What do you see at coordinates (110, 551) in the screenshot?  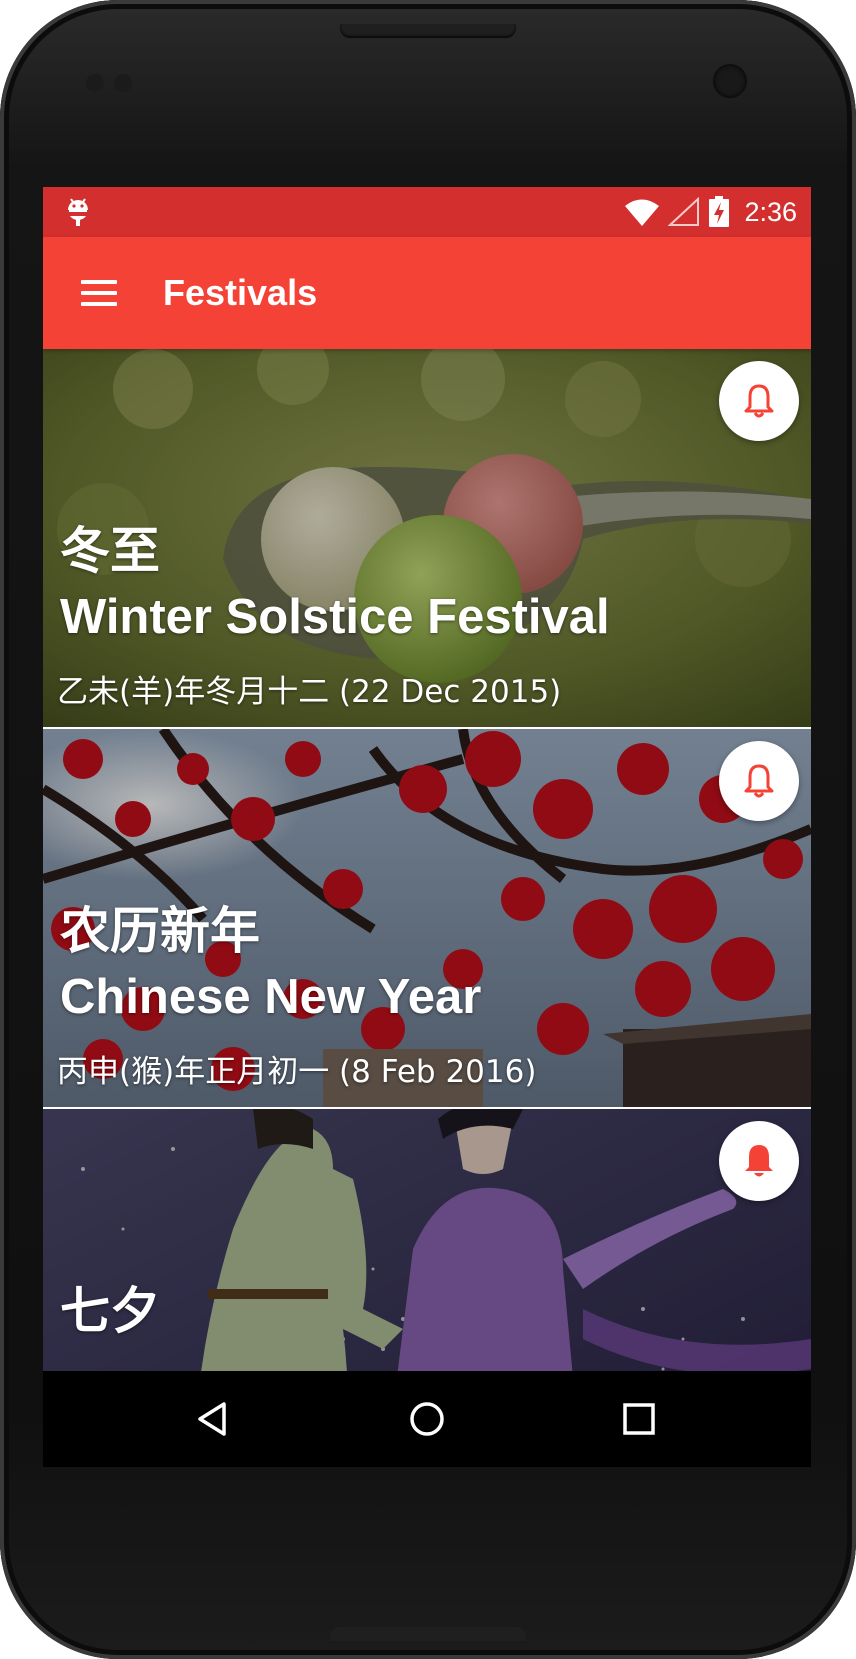 I see `festival-chinese-name: 冬至` at bounding box center [110, 551].